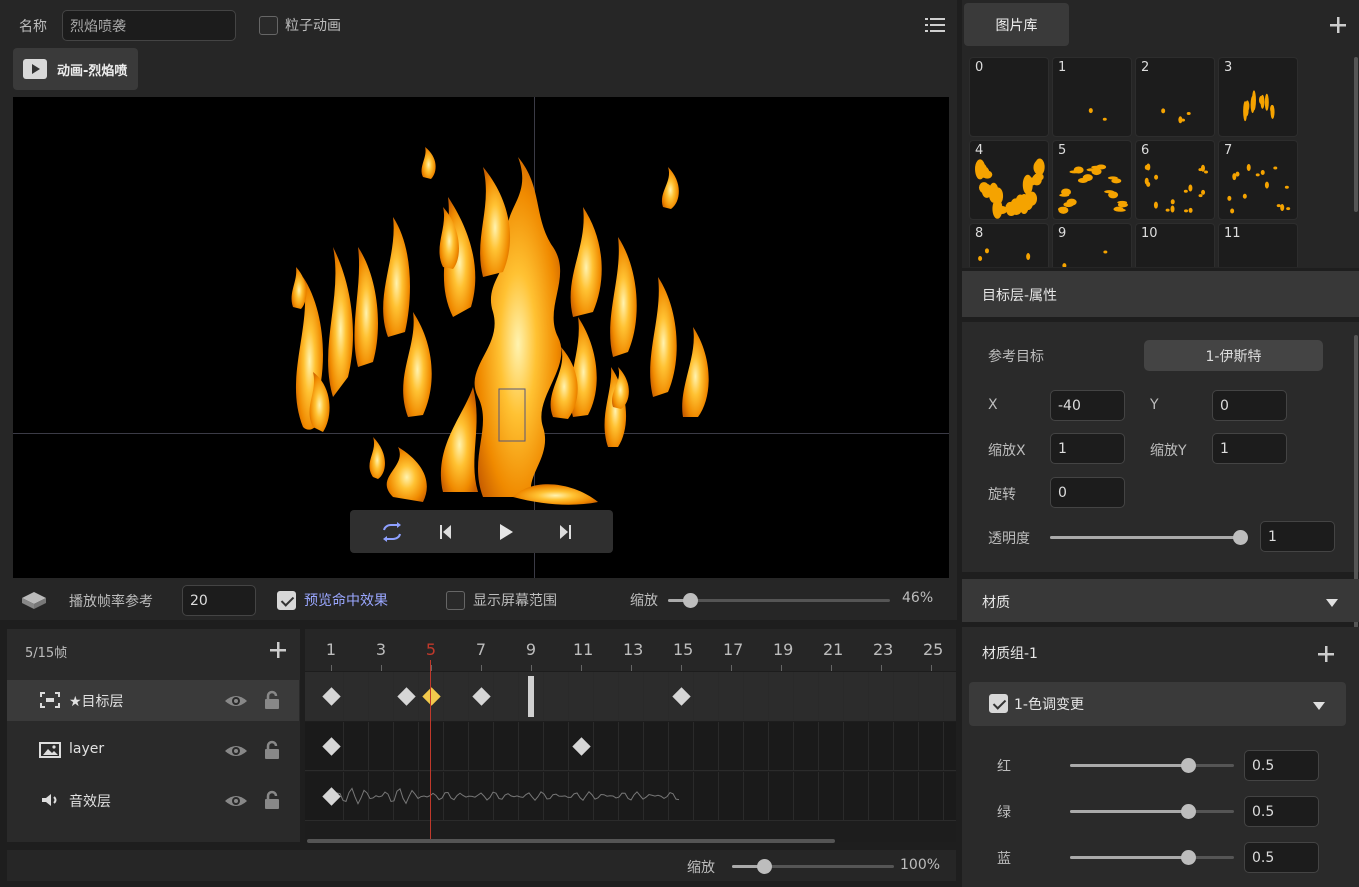 Image resolution: width=1359 pixels, height=887 pixels. What do you see at coordinates (153, 800) in the screenshot?
I see `layer-row: 音效层` at bounding box center [153, 800].